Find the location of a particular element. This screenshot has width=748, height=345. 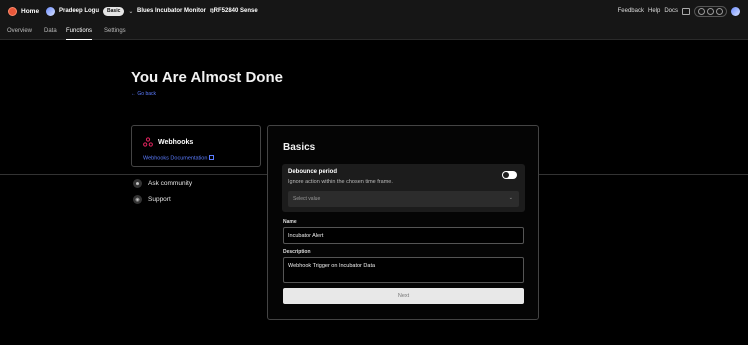

support-link: ◉ Support is located at coordinates (152, 199).